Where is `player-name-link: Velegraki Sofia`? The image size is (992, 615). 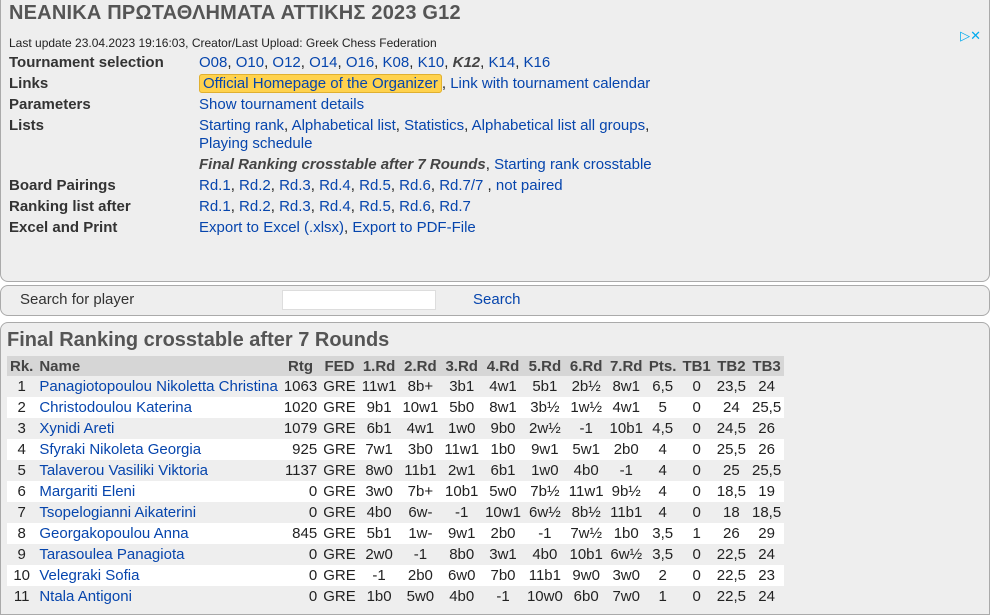
player-name-link: Velegraki Sofia is located at coordinates (158, 575).